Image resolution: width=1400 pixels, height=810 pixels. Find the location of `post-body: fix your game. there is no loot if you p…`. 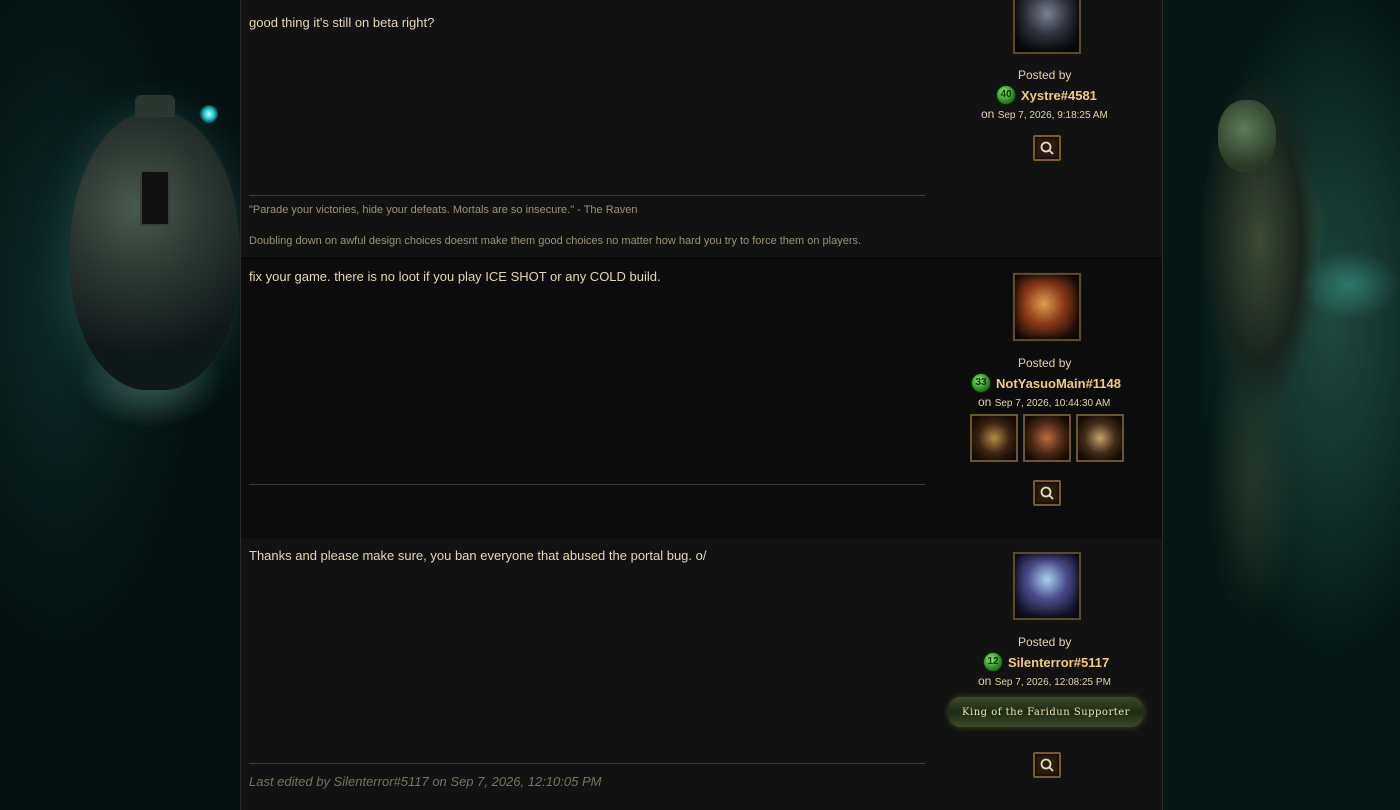

post-body: fix your game. there is no loot if you p… is located at coordinates (455, 276).